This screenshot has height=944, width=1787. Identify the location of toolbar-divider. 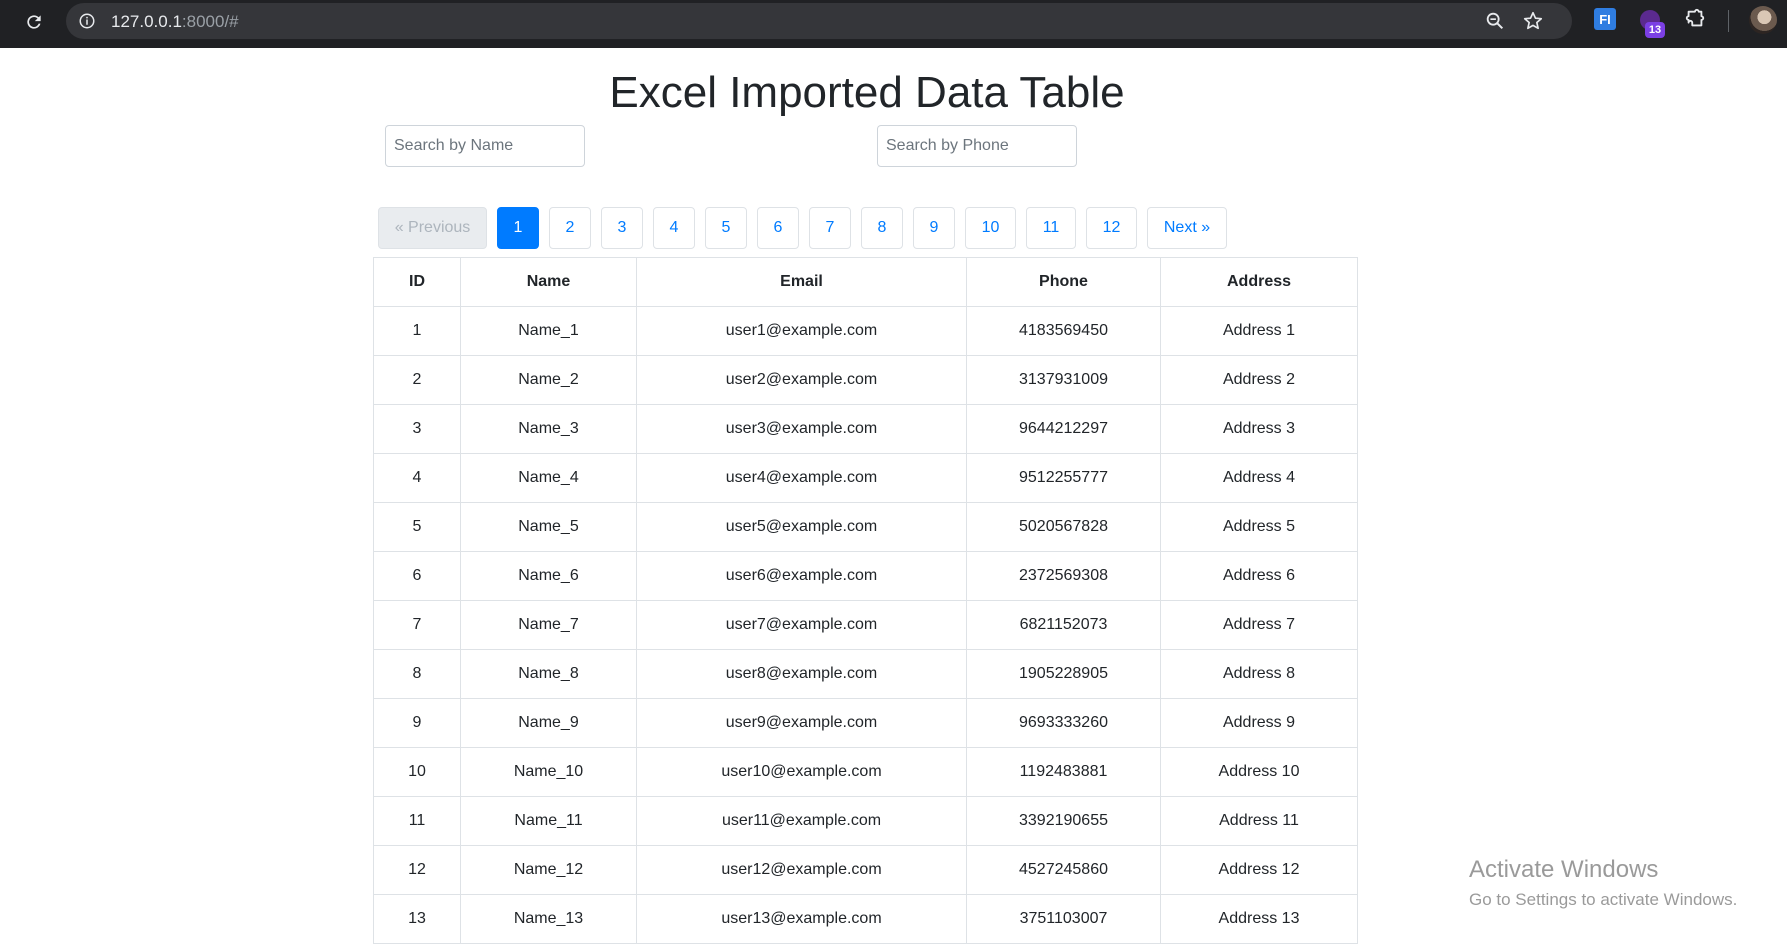
(1728, 21).